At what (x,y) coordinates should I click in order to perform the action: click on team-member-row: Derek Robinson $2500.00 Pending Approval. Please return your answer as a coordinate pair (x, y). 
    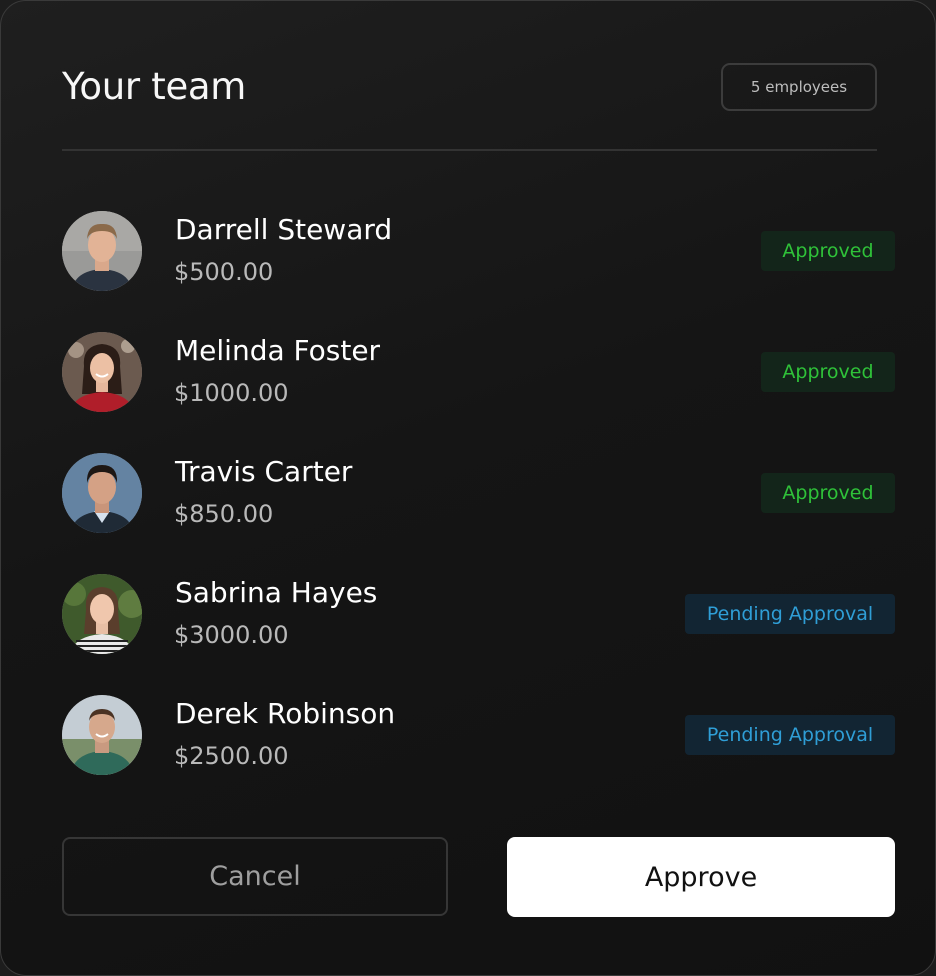
    Looking at the image, I should click on (478, 736).